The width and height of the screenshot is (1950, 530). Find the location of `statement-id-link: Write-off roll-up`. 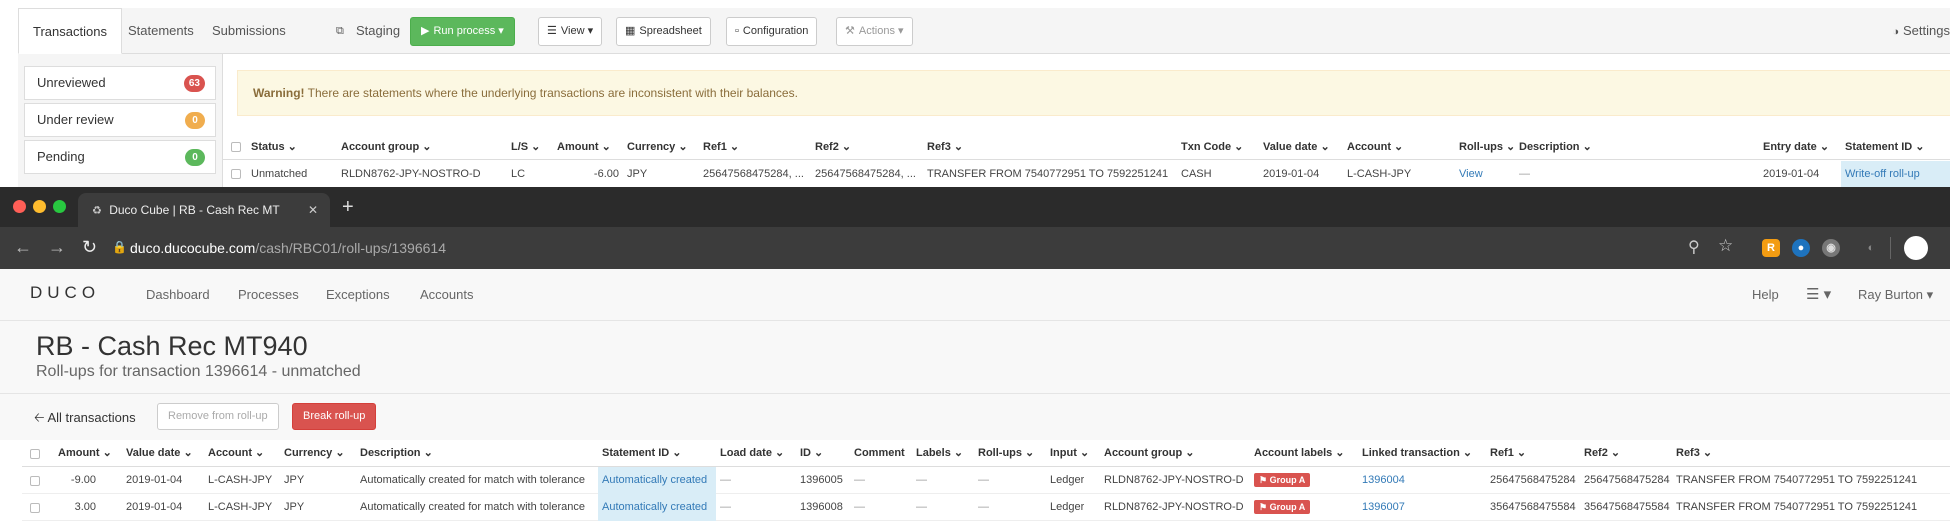

statement-id-link: Write-off roll-up is located at coordinates (1895, 174).